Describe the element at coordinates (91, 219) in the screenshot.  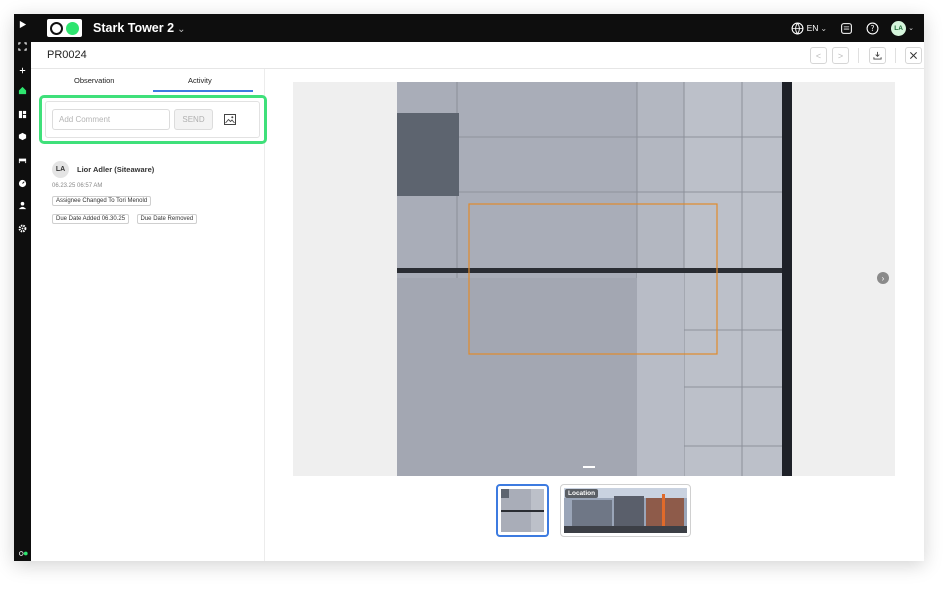
I see `change-chip: Due Date Added 06.30.25` at that location.